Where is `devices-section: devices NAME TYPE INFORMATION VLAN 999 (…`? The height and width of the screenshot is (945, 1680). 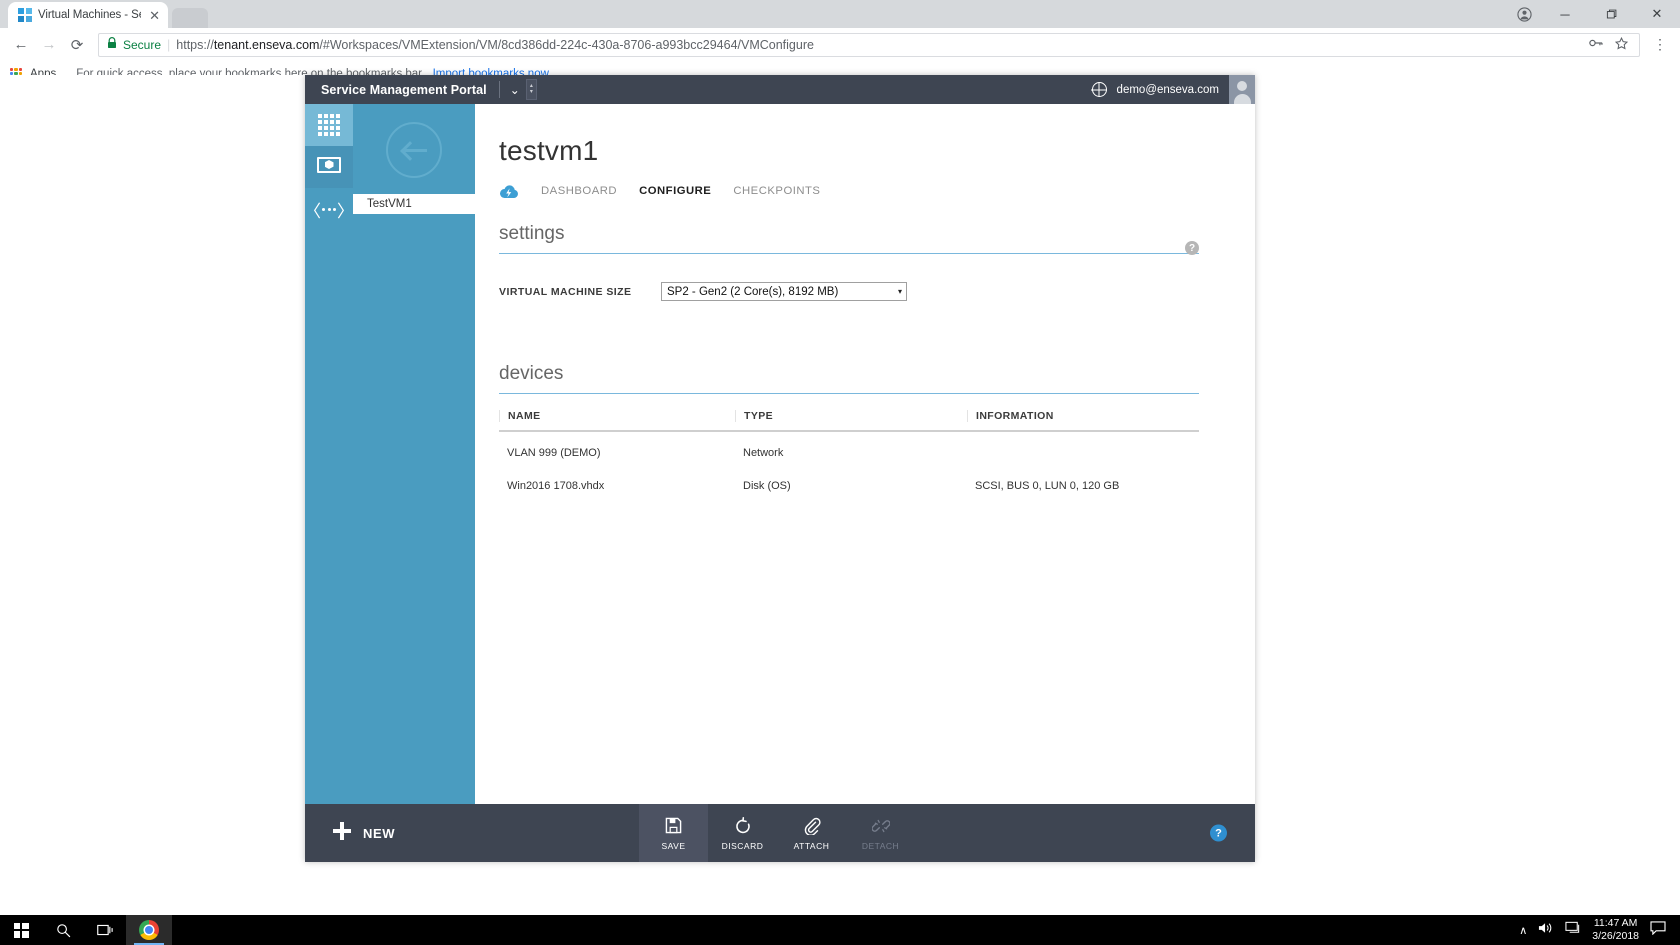
devices-section: devices NAME TYPE INFORMATION VLAN 999 (… is located at coordinates (877, 430).